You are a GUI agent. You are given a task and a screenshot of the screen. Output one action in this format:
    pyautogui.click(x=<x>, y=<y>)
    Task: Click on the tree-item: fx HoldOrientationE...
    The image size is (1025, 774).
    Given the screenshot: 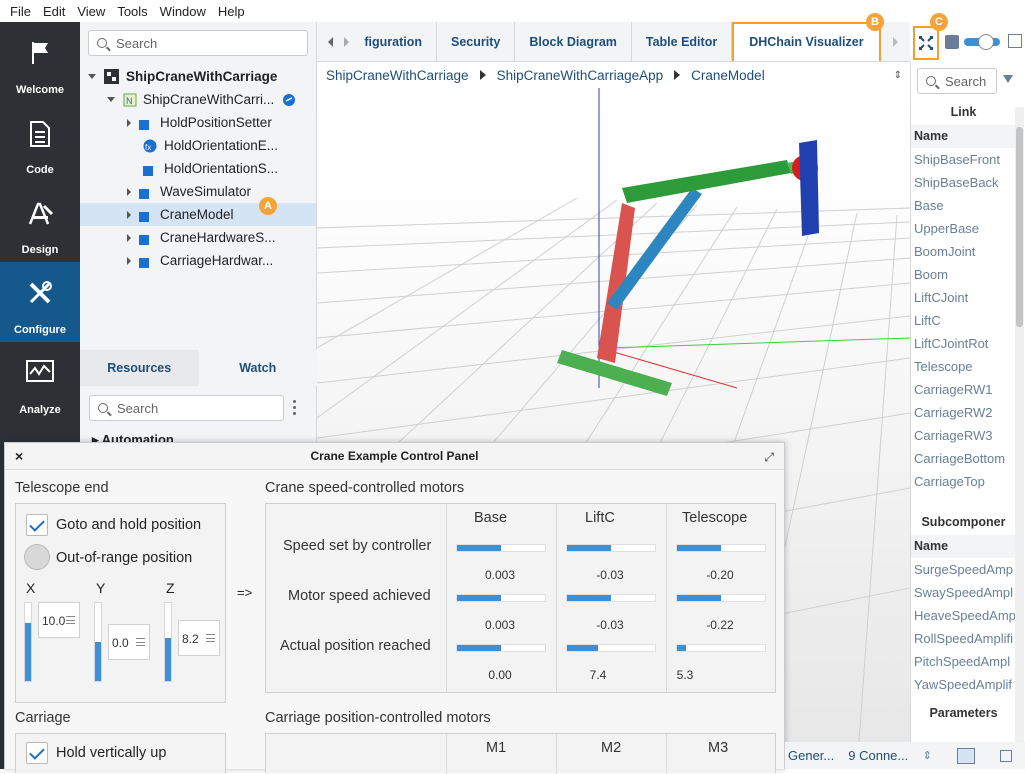 What is the action you would take?
    pyautogui.click(x=198, y=145)
    